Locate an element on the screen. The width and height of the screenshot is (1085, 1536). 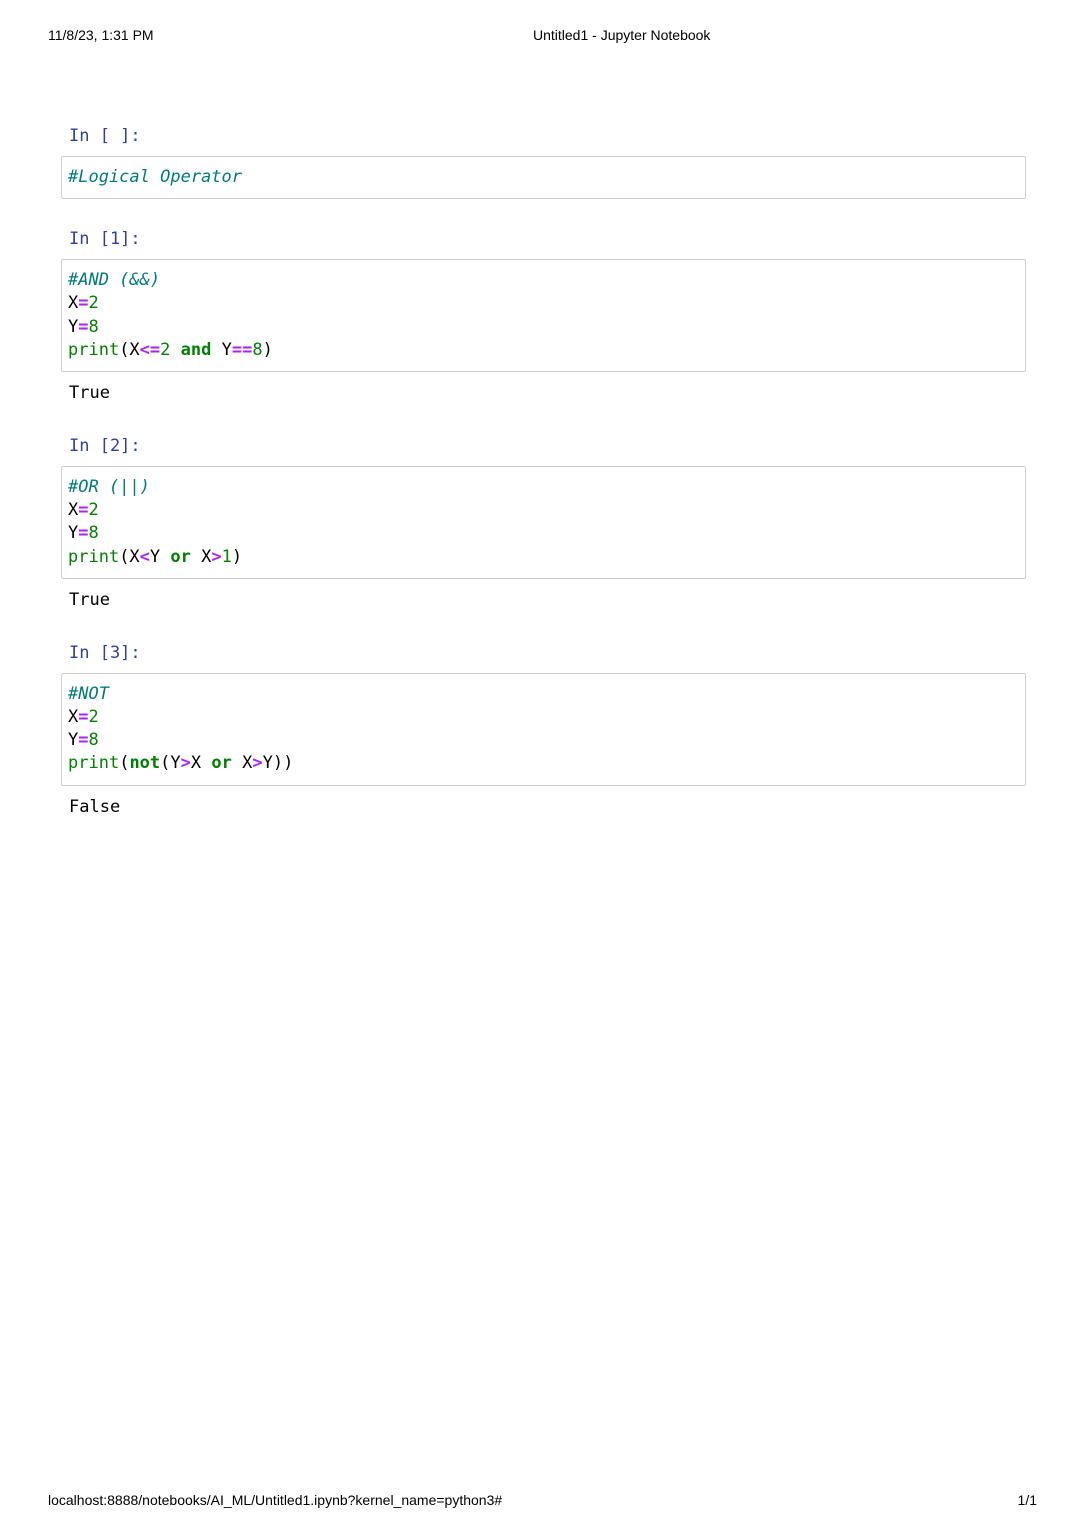
notebook-cell: In [ ]: #Logical Operator is located at coordinates (544, 161).